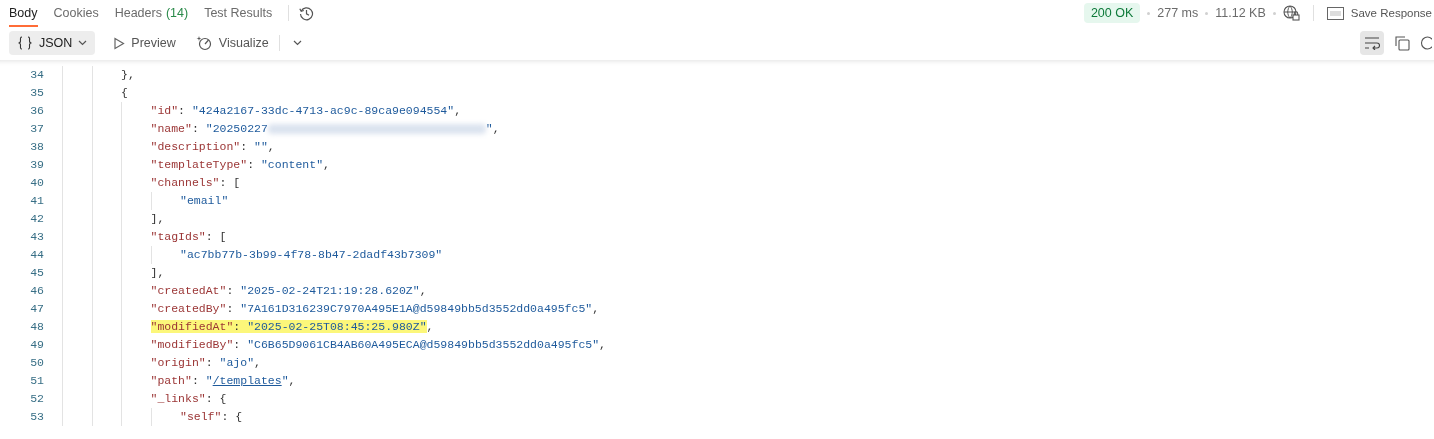 The image size is (1434, 439). I want to click on code-line: "createdBy": "7A161D316239C7970A495E1A@d59849bb5d3552dd0a495fc5",, so click(375, 309).